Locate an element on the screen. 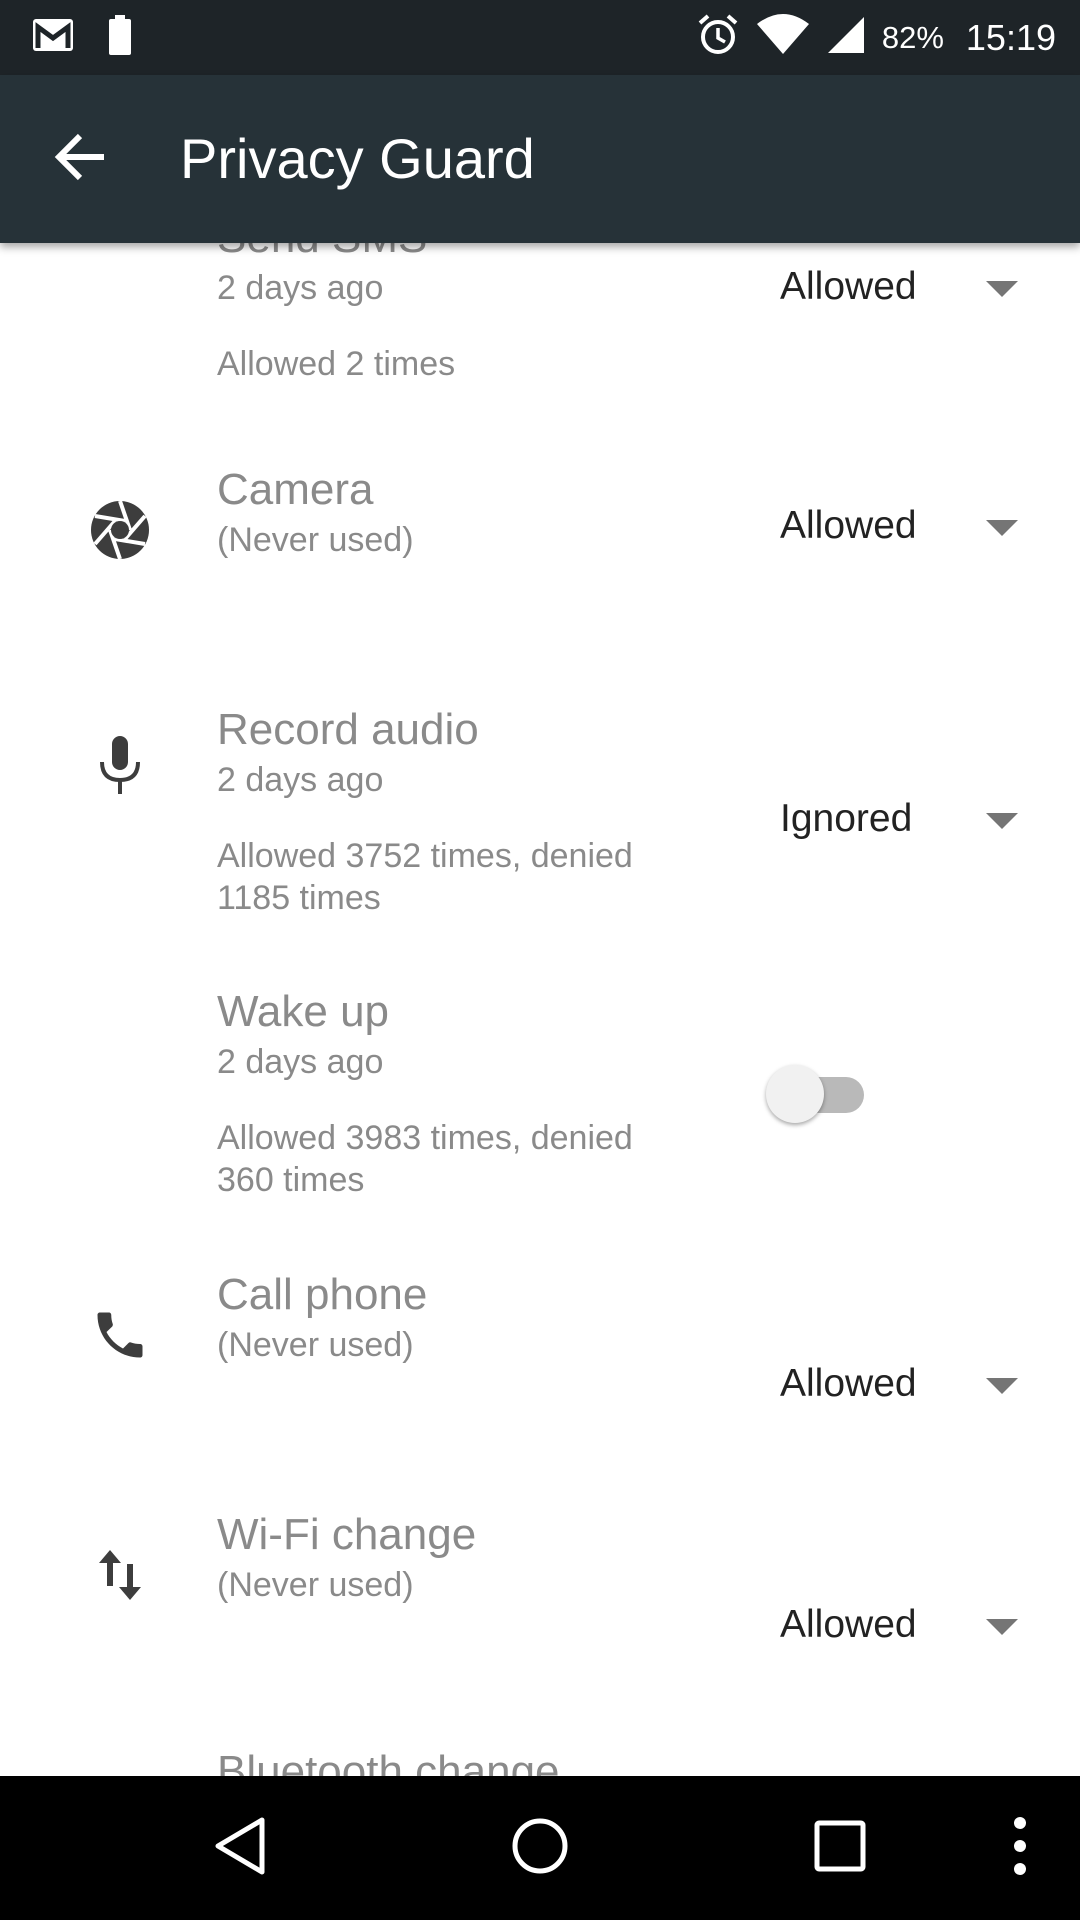 Image resolution: width=1080 pixels, height=1920 pixels. battery-percent: 82% is located at coordinates (912, 37).